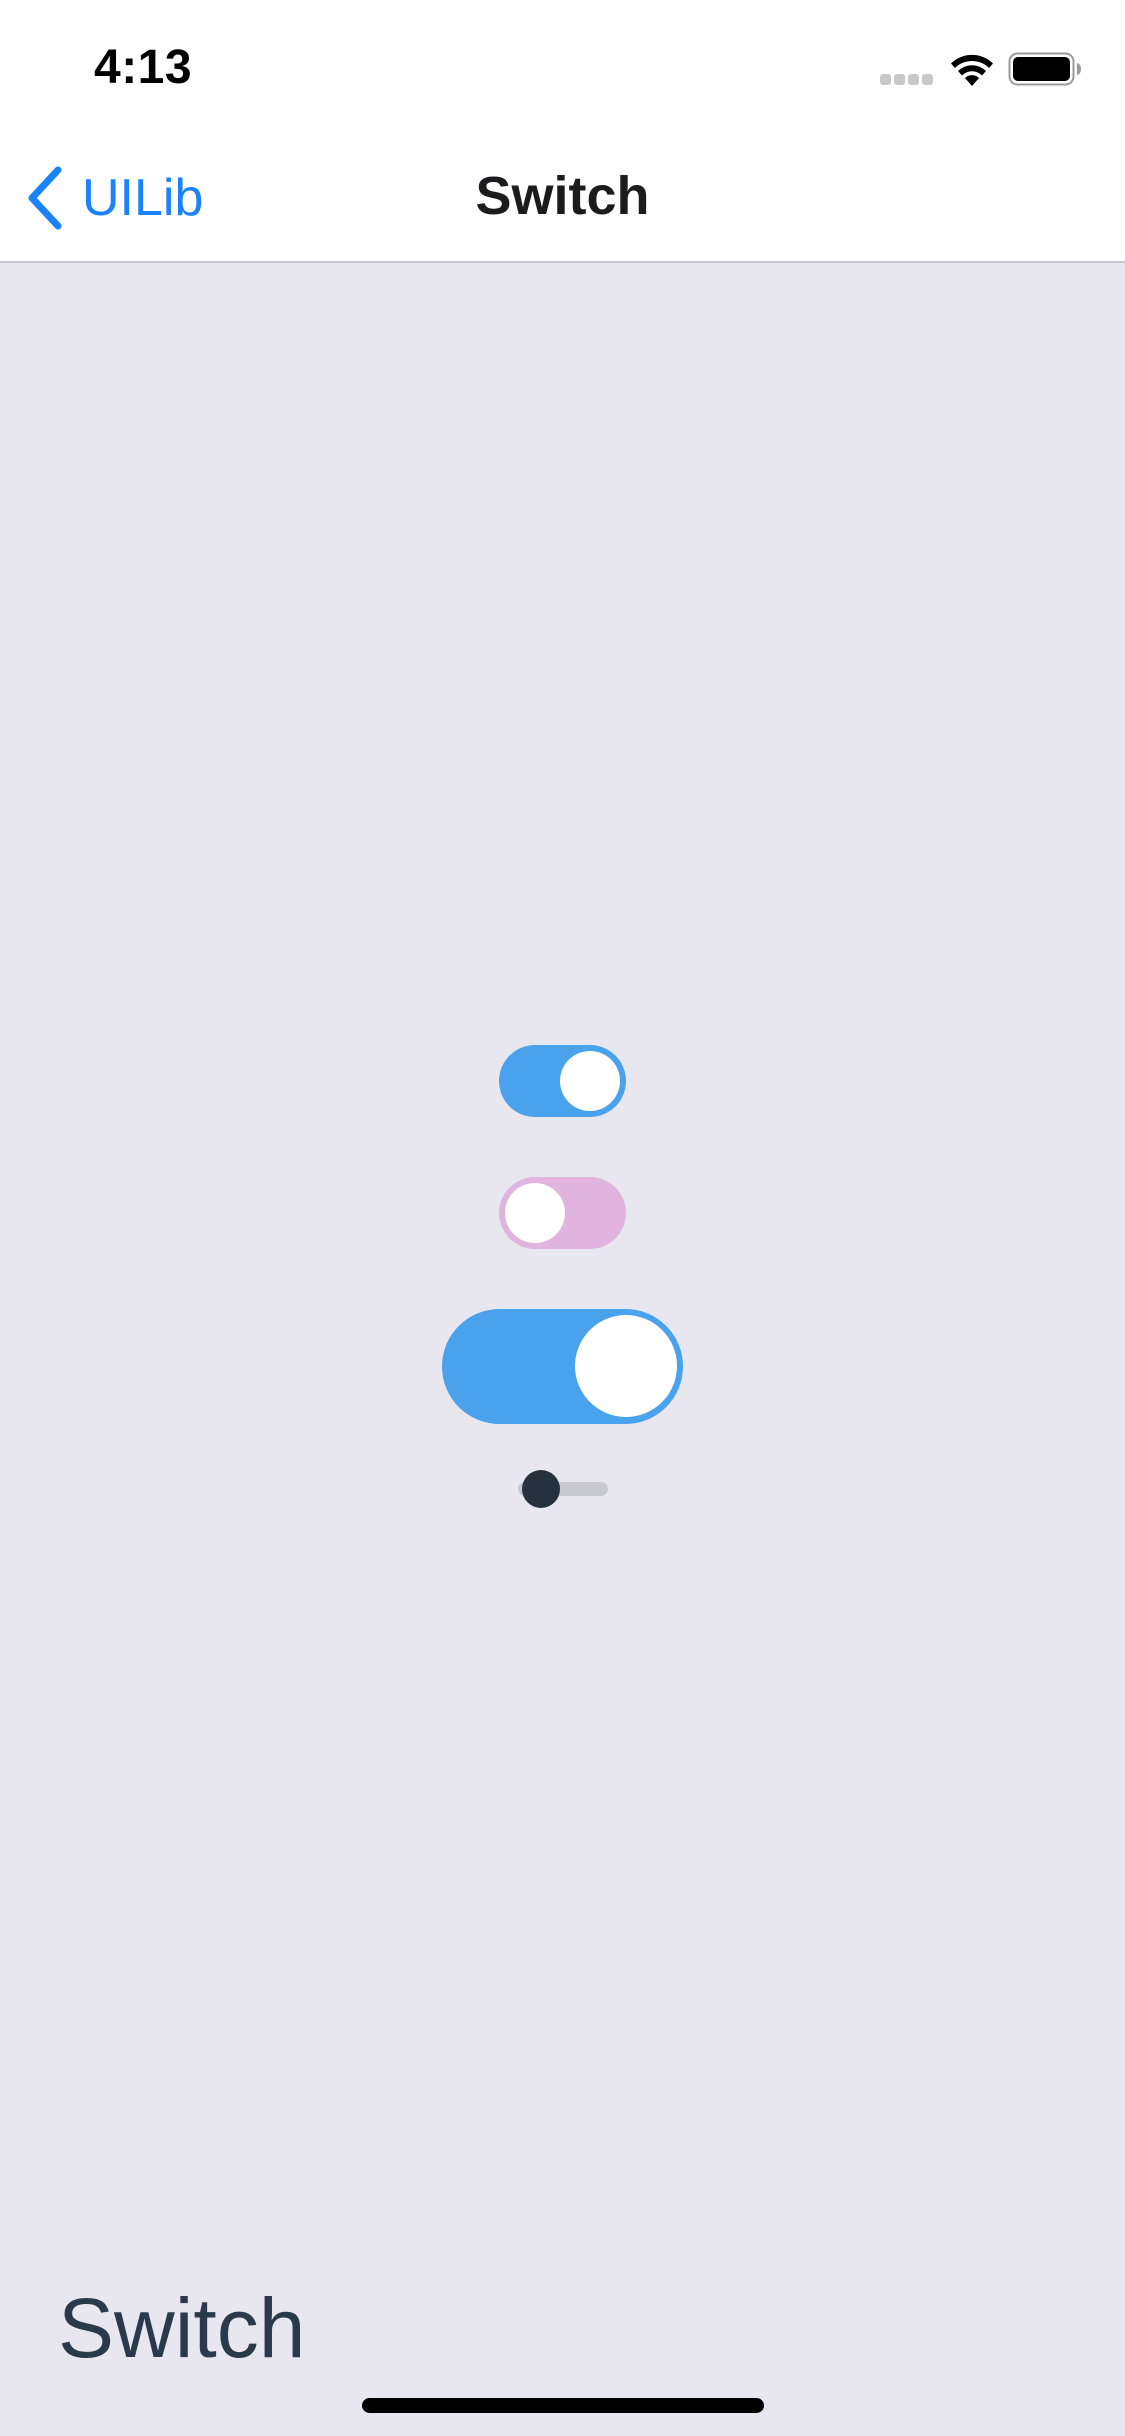  Describe the element at coordinates (143, 67) in the screenshot. I see `status-time: 4:13` at that location.